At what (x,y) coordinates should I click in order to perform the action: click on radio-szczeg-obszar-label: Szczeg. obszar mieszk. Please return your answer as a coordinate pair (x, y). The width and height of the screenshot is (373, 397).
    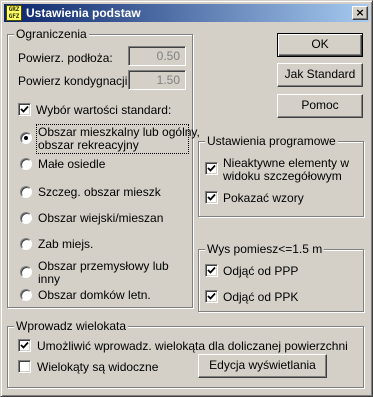
    Looking at the image, I should click on (99, 192).